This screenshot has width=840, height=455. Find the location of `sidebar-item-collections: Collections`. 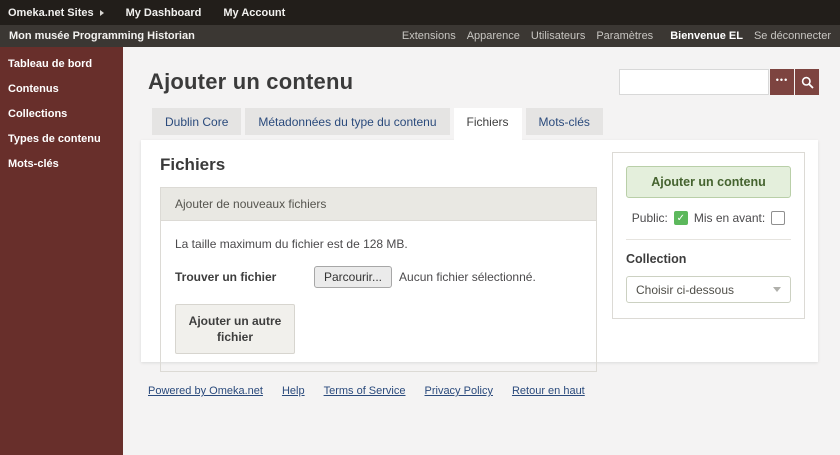

sidebar-item-collections: Collections is located at coordinates (61, 114).